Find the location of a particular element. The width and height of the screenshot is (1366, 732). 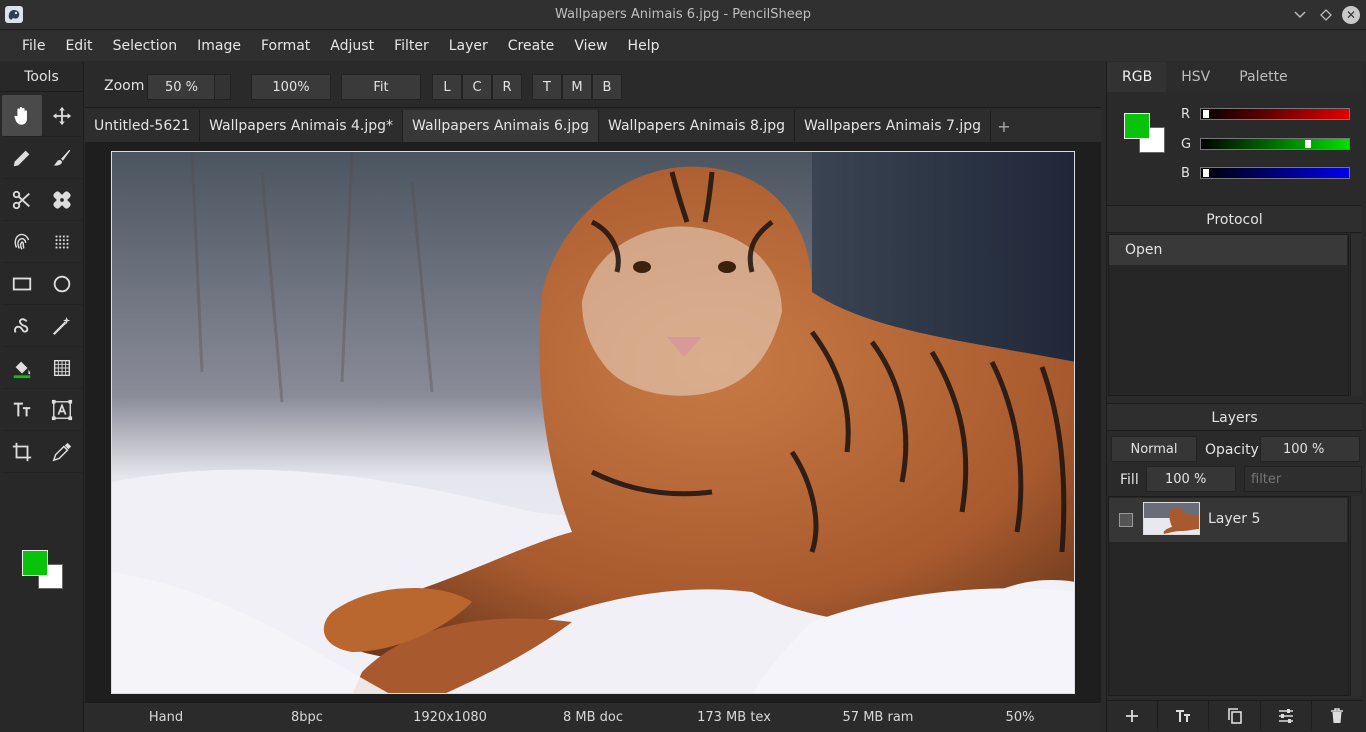

tool-move is located at coordinates (62, 116).